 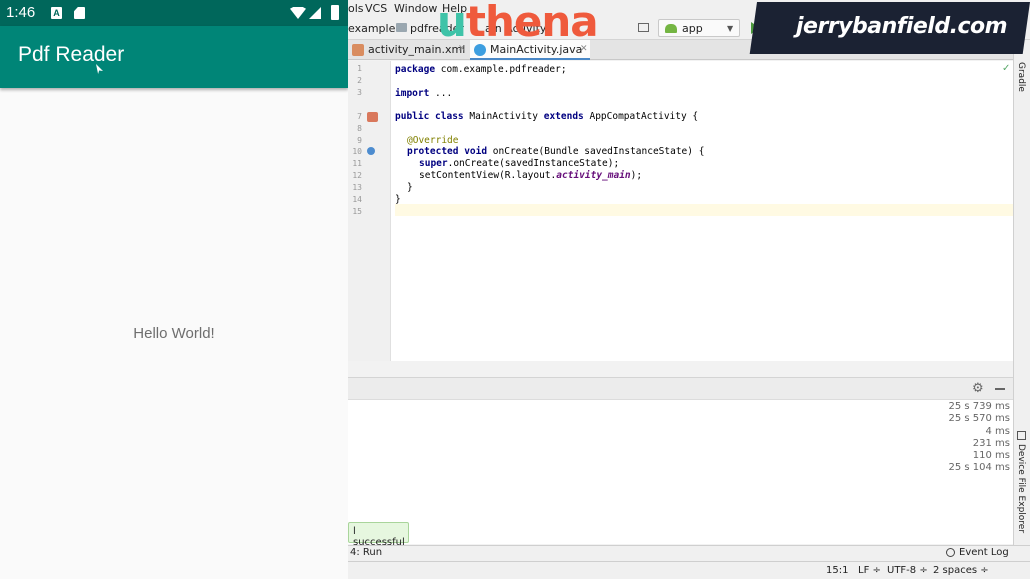 What do you see at coordinates (991, 443) in the screenshot?
I see `build-duration: 231 ms` at bounding box center [991, 443].